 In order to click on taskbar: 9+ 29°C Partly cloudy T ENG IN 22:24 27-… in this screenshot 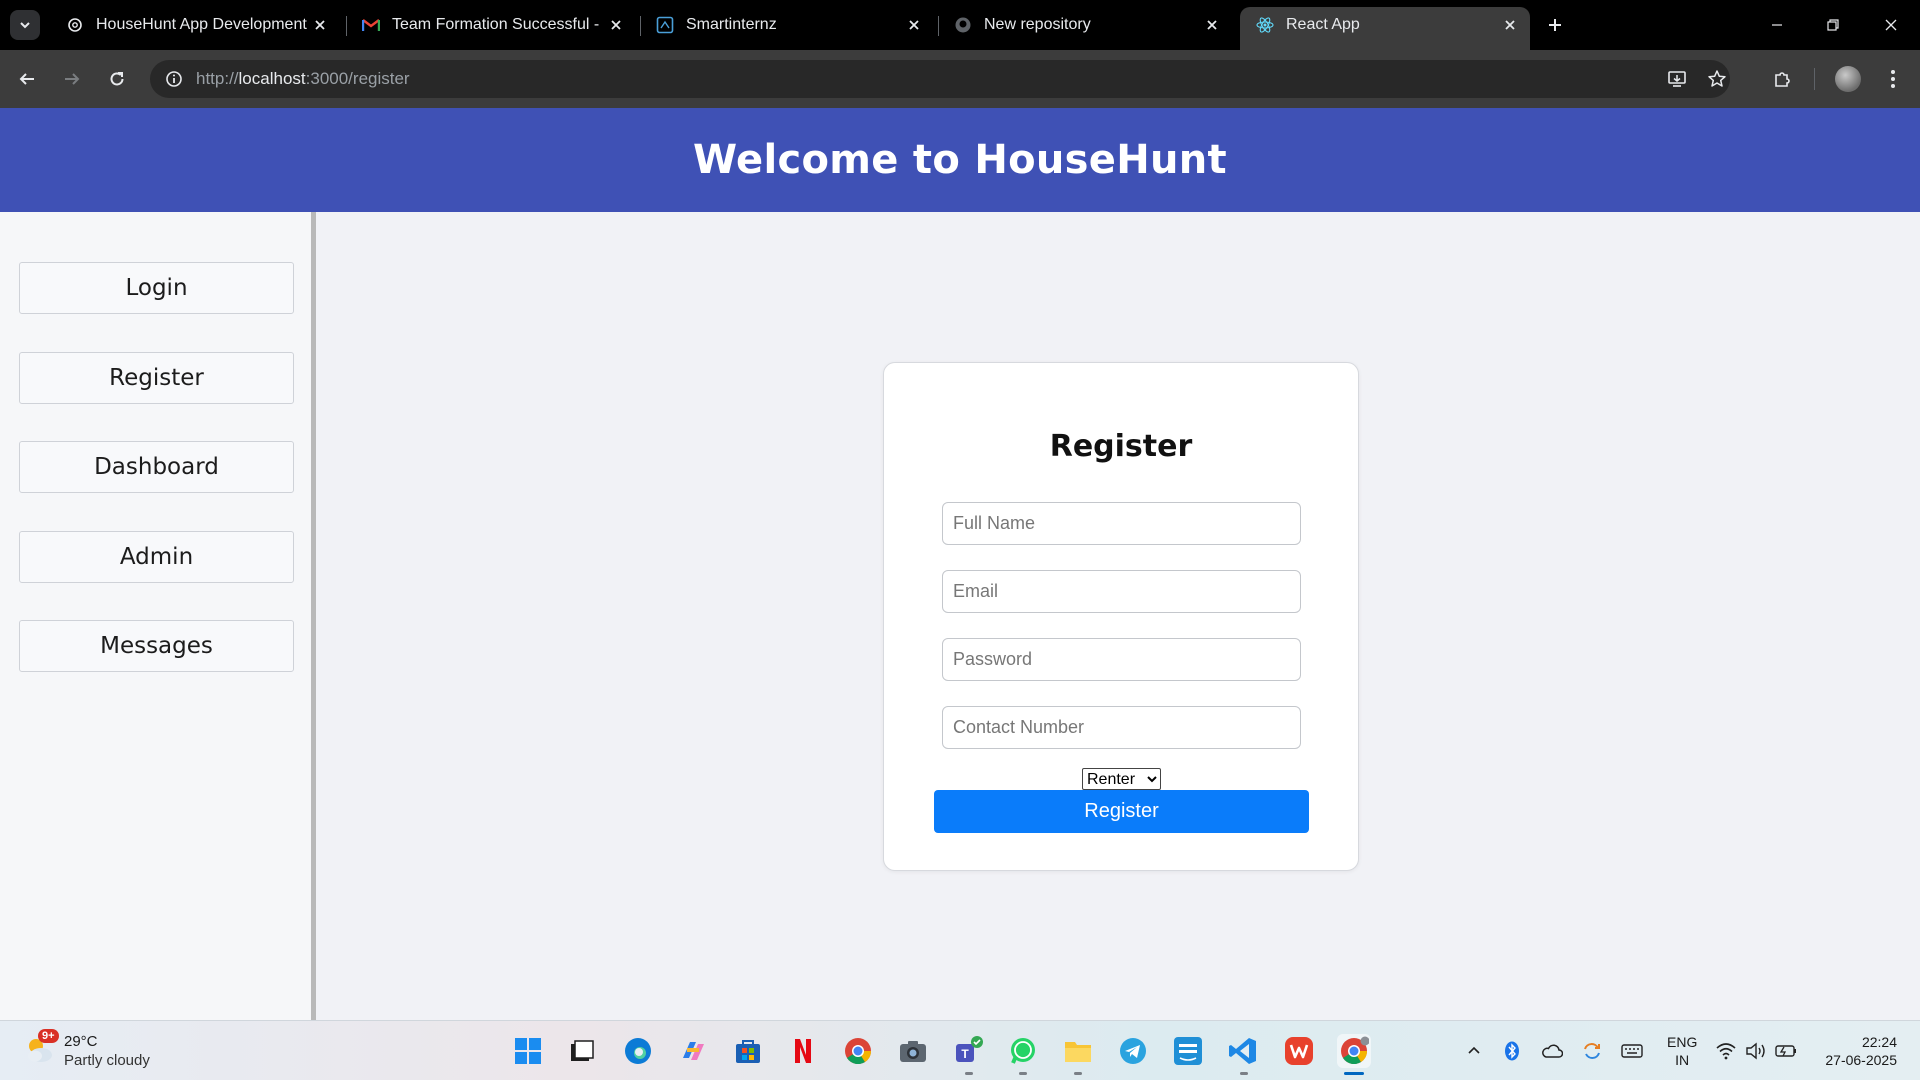, I will do `click(960, 1050)`.